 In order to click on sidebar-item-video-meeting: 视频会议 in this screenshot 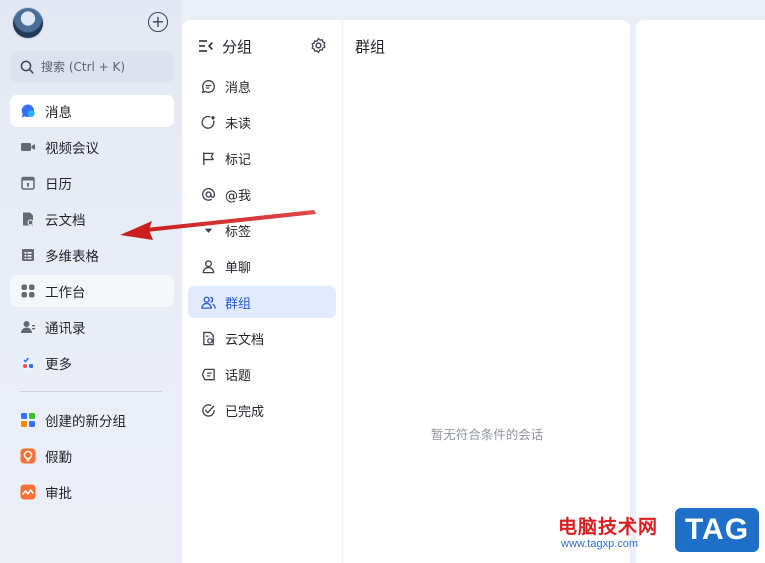, I will do `click(92, 147)`.